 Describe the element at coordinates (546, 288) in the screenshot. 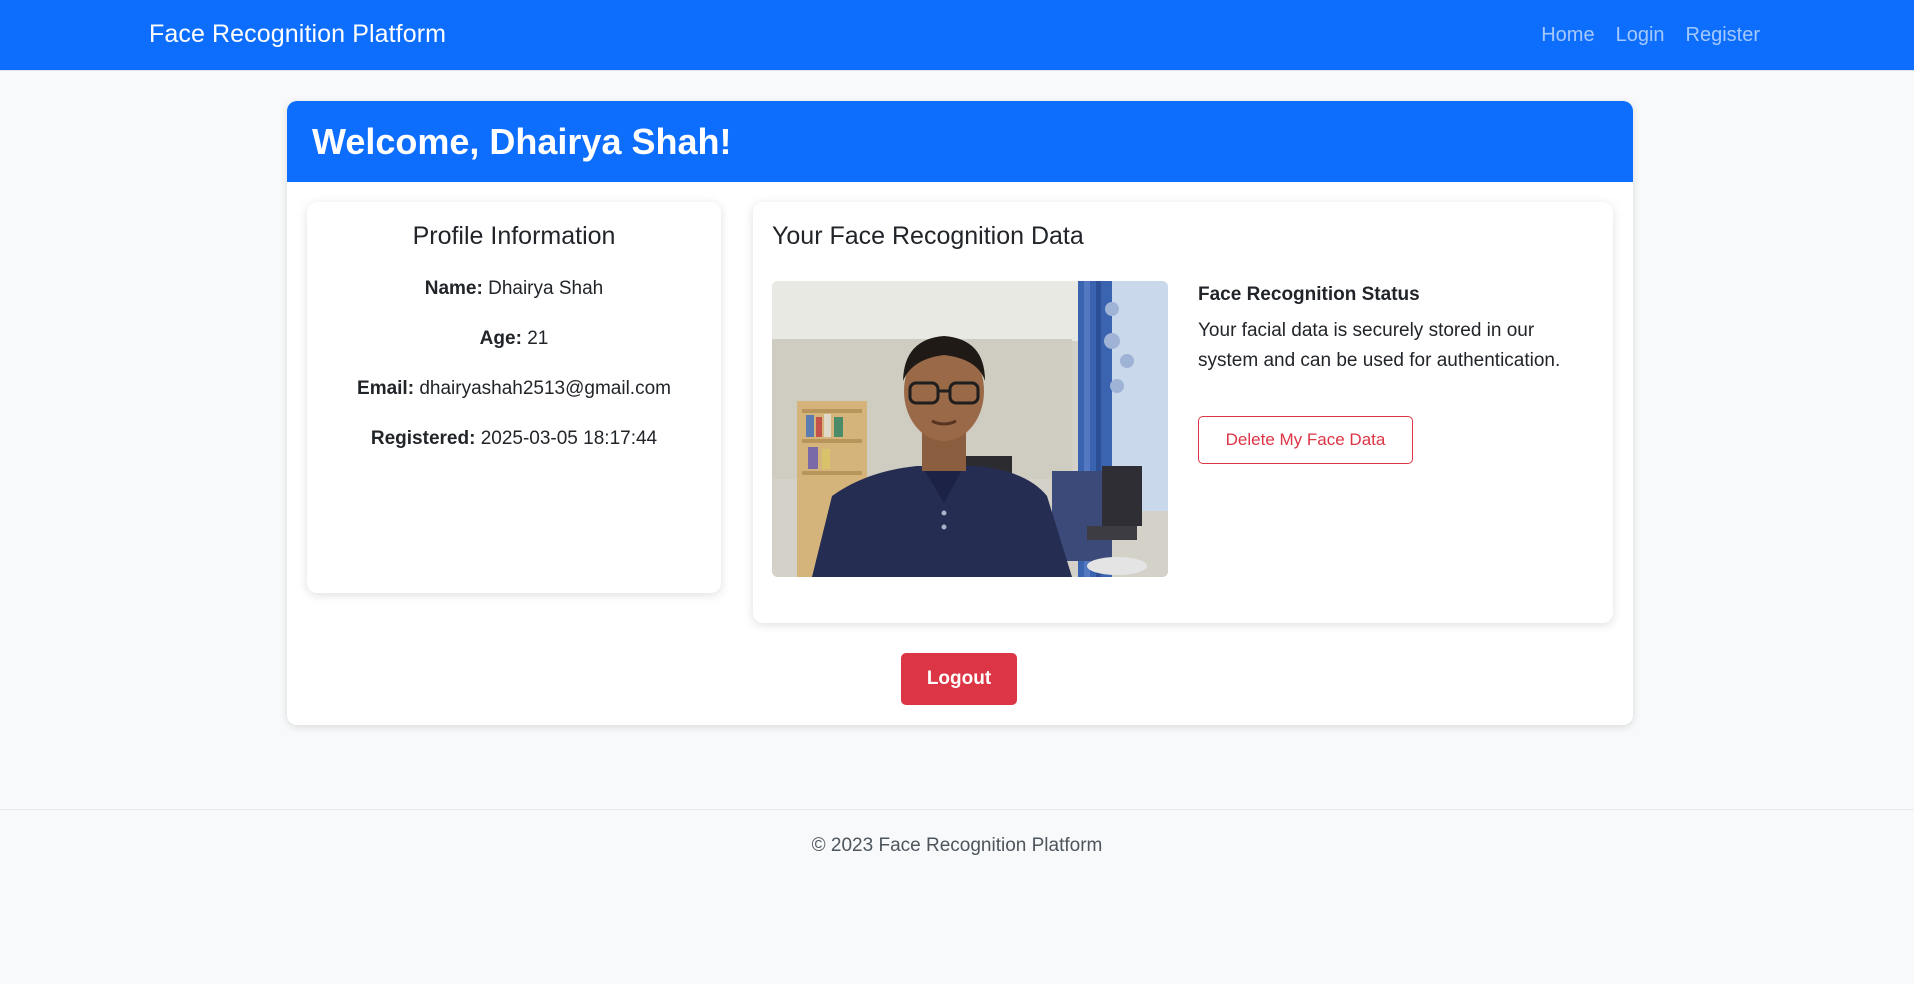

I see `profile-name-value: Dhairya Shah` at that location.